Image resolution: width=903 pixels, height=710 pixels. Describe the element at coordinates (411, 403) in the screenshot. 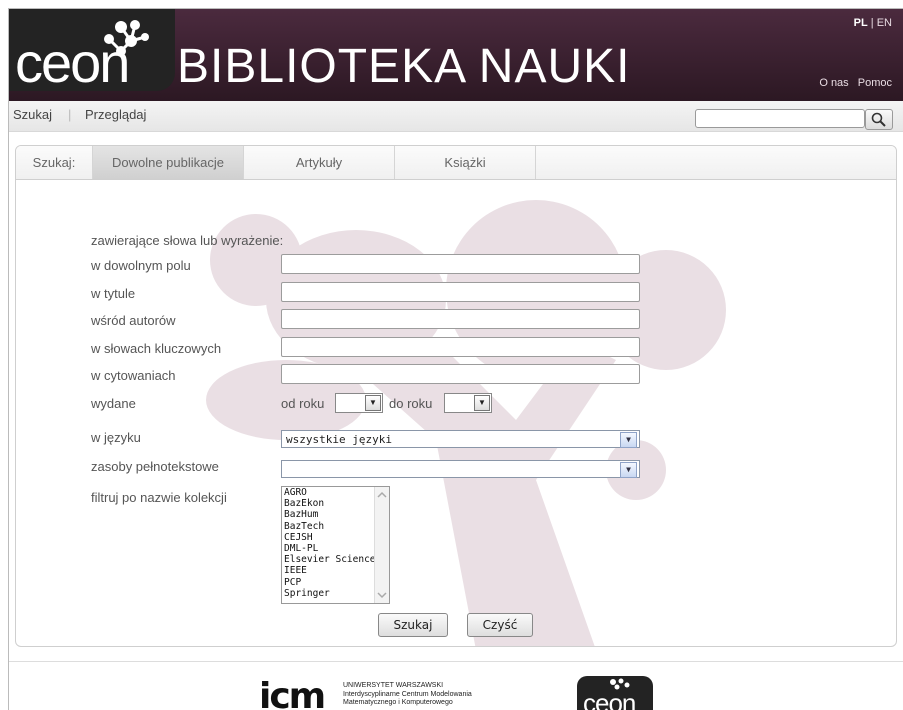

I see `to-year-label: do roku` at that location.